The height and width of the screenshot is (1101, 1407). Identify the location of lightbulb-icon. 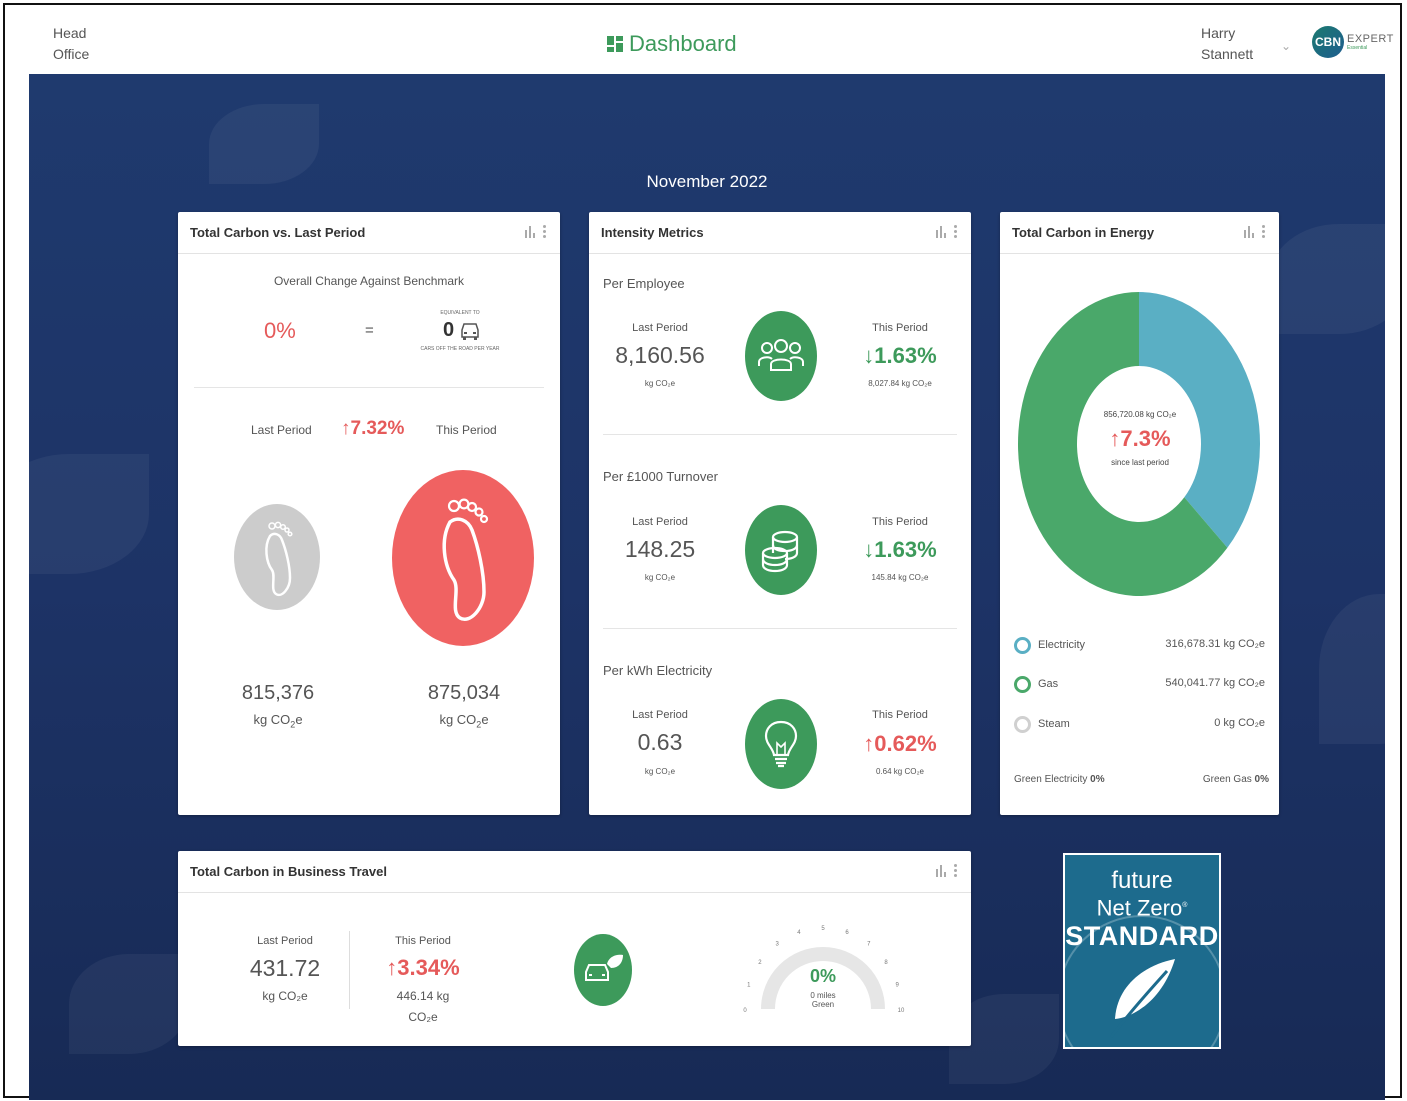
(781, 744).